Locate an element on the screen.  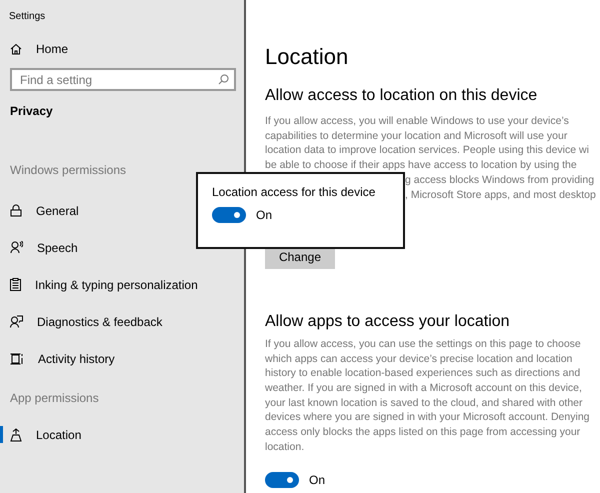
nav-item: Inking & typing personalization is located at coordinates (122, 284).